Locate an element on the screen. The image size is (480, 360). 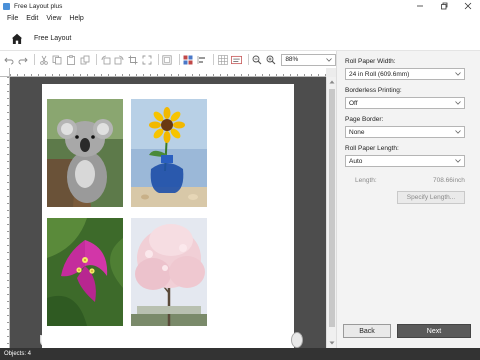
photo-bougainvillea is located at coordinates (85, 272).